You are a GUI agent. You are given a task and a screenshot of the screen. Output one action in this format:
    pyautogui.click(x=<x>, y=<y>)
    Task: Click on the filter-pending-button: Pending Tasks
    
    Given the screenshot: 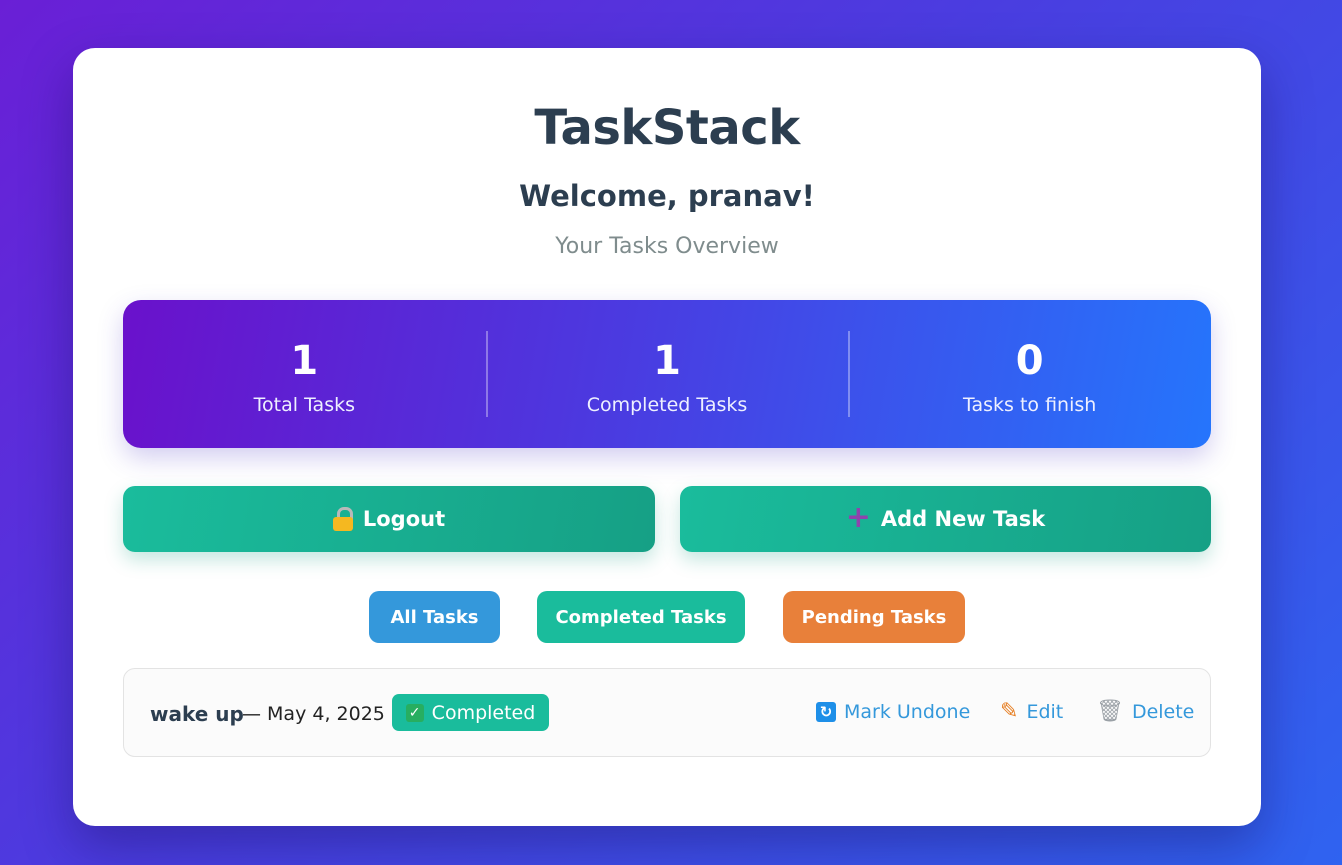 What is the action you would take?
    pyautogui.click(x=874, y=617)
    